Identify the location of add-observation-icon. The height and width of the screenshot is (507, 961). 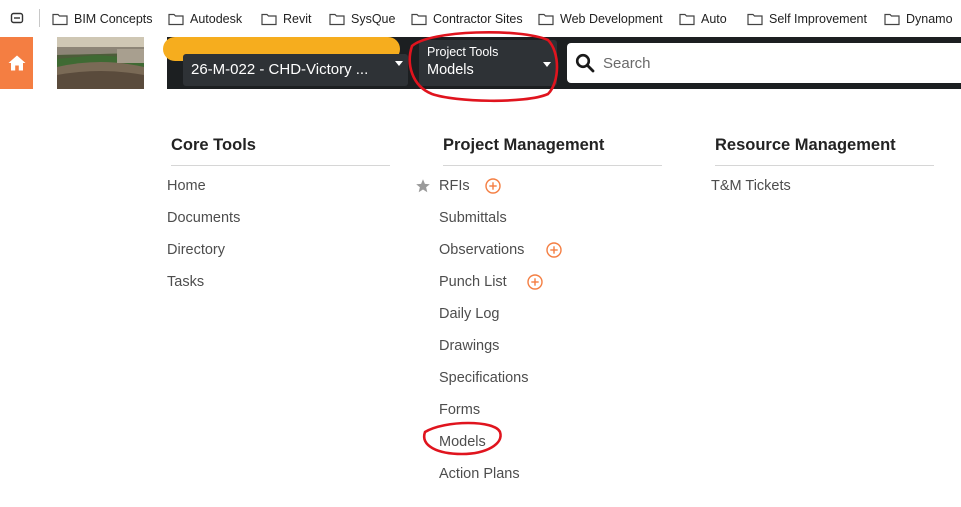
(554, 250).